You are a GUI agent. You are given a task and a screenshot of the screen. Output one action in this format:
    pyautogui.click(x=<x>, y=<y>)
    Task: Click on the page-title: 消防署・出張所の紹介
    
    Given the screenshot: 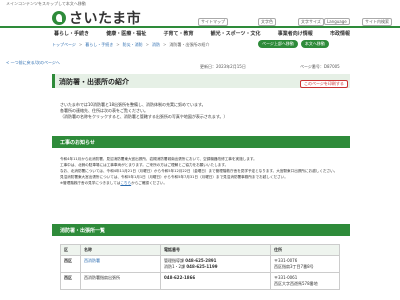 What is the action you would take?
    pyautogui.click(x=94, y=82)
    